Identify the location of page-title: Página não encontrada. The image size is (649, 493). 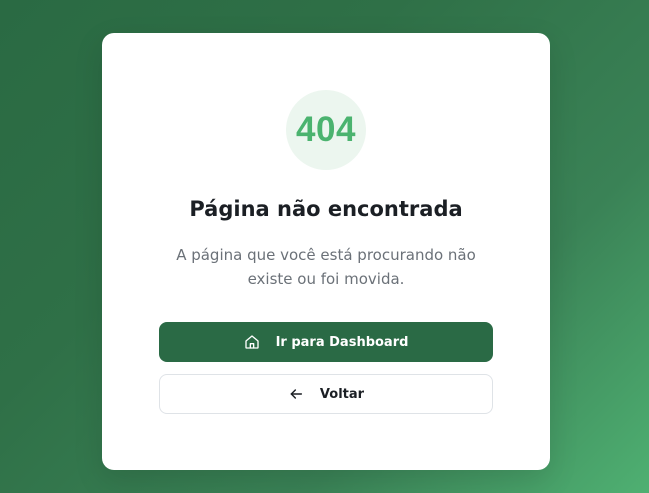
(326, 209).